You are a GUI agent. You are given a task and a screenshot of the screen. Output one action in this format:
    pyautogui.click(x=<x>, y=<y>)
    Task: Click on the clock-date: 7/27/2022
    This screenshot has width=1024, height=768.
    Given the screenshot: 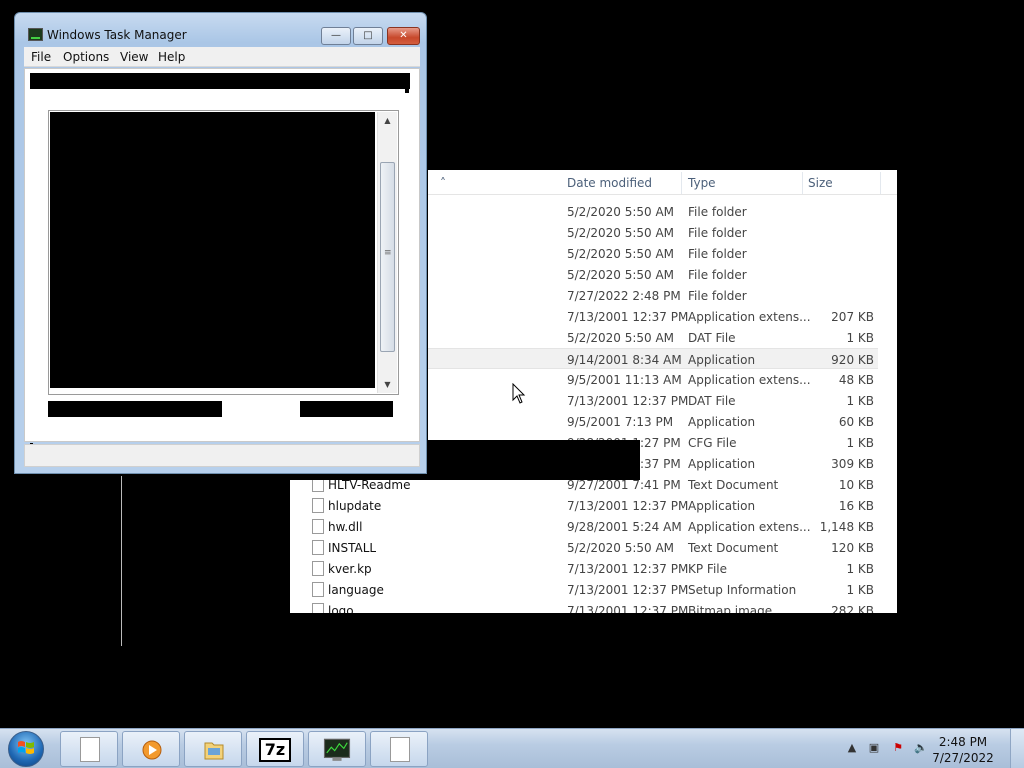 What is the action you would take?
    pyautogui.click(x=963, y=758)
    